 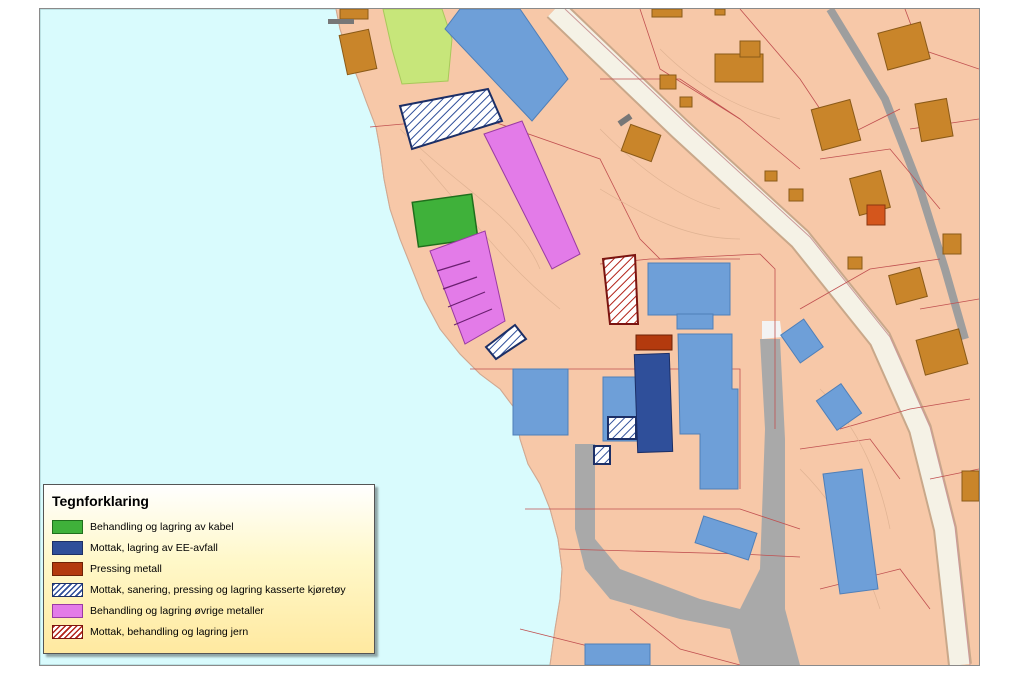 I want to click on zone-ee-waste, so click(x=653, y=403).